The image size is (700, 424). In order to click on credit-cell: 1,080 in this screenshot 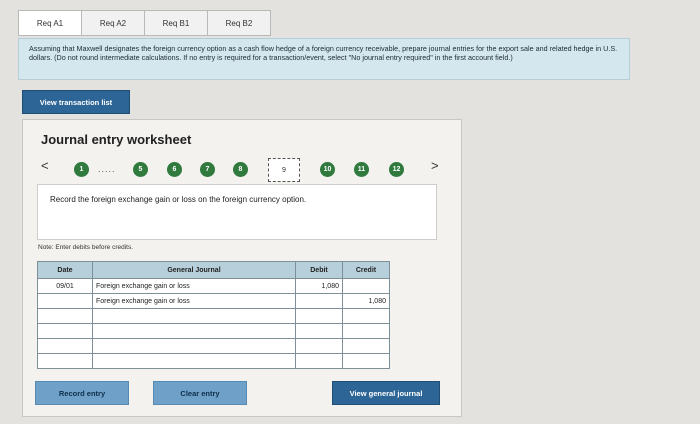, I will do `click(366, 301)`.